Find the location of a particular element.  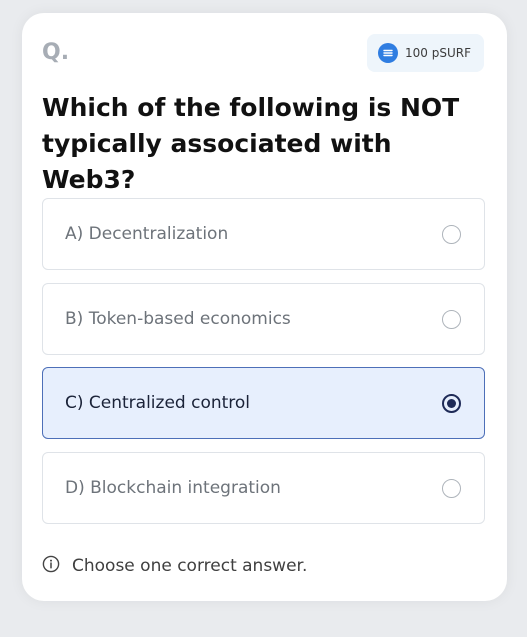

reward-amount: 100 pSURF is located at coordinates (438, 53).